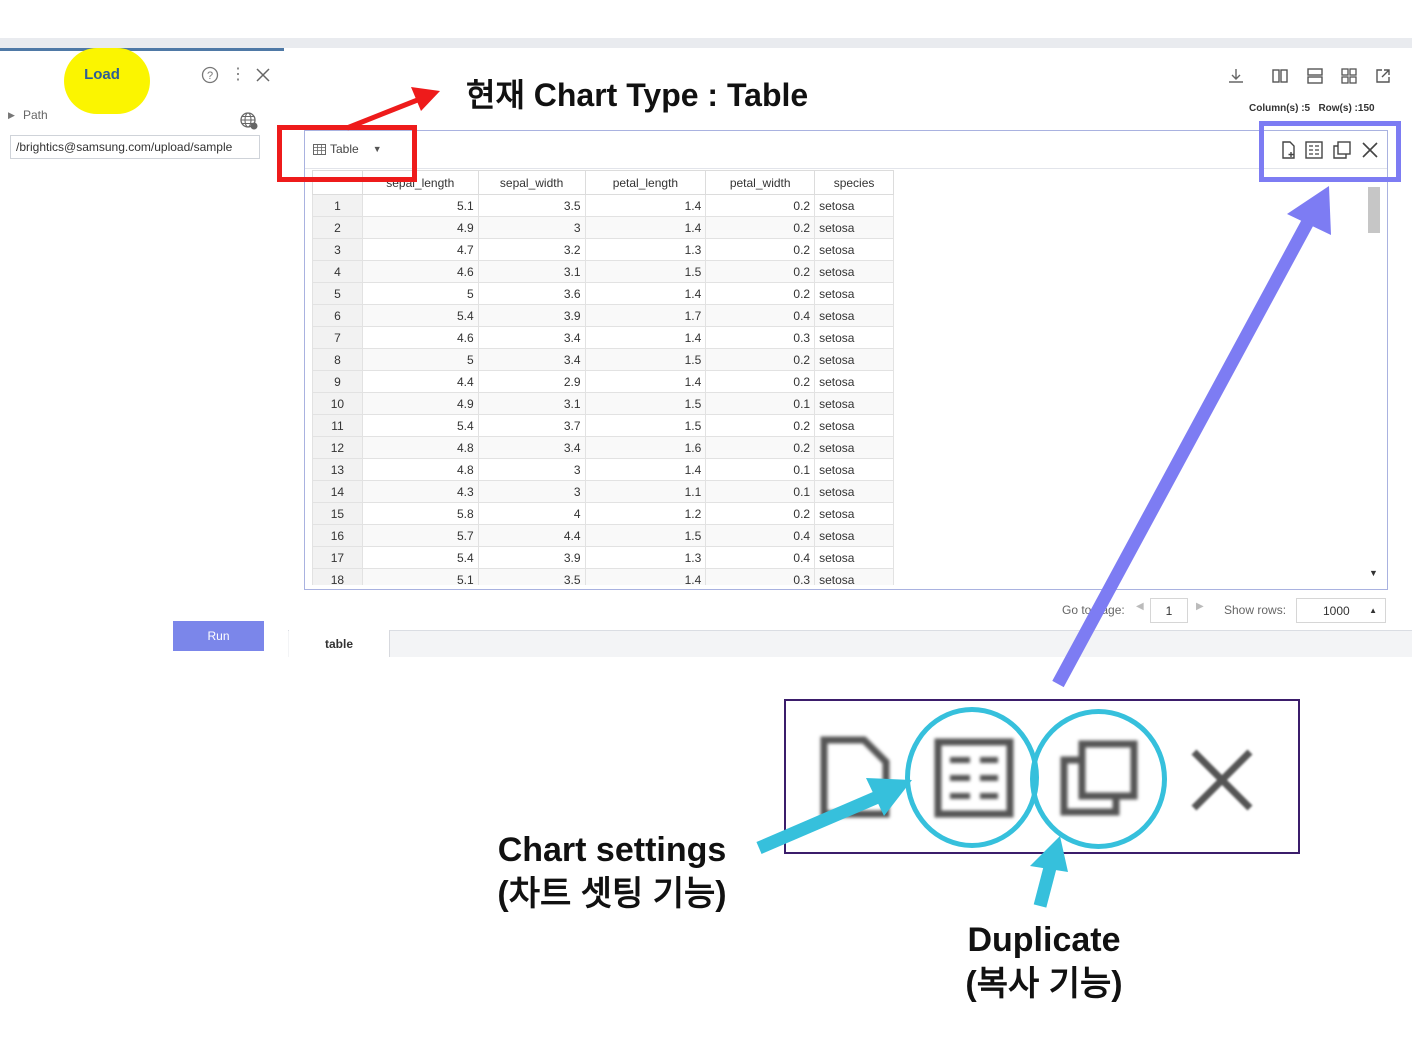 This screenshot has width=1412, height=1056. Describe the element at coordinates (210, 75) in the screenshot. I see `help-icon: ?` at that location.